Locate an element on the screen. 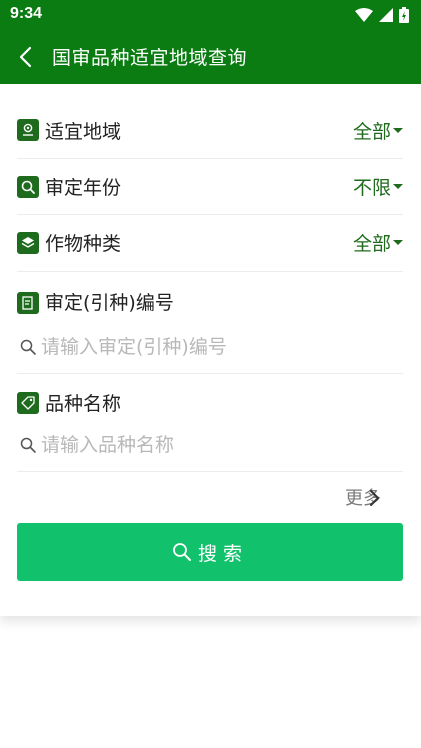 The image size is (421, 748). field-label-variety-name: 品种名称 is located at coordinates (83, 404).